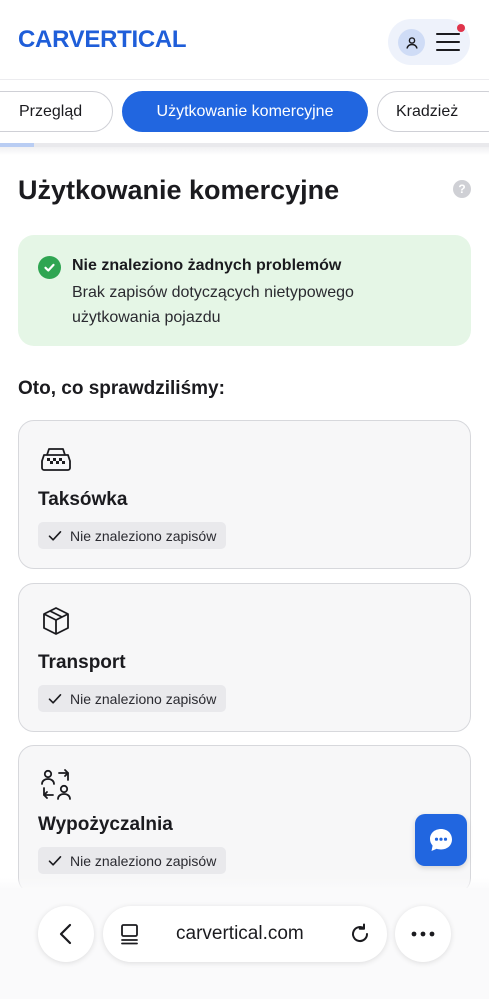 This screenshot has height=999, width=489. Describe the element at coordinates (56, 784) in the screenshot. I see `rental-swap-icon` at that location.